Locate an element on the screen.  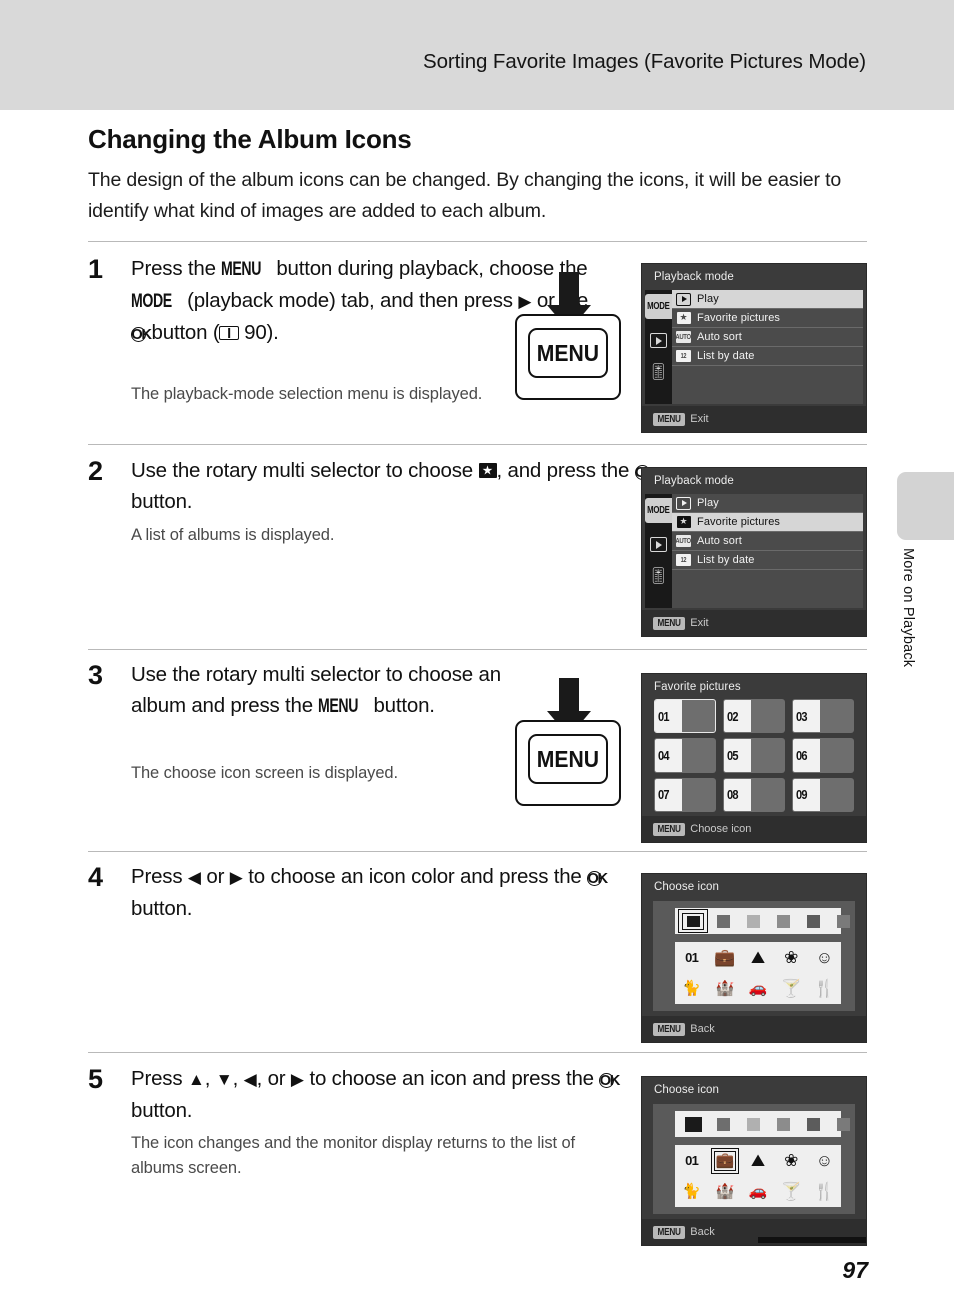
wrench-icon: 🎚 is located at coordinates (658, 576).